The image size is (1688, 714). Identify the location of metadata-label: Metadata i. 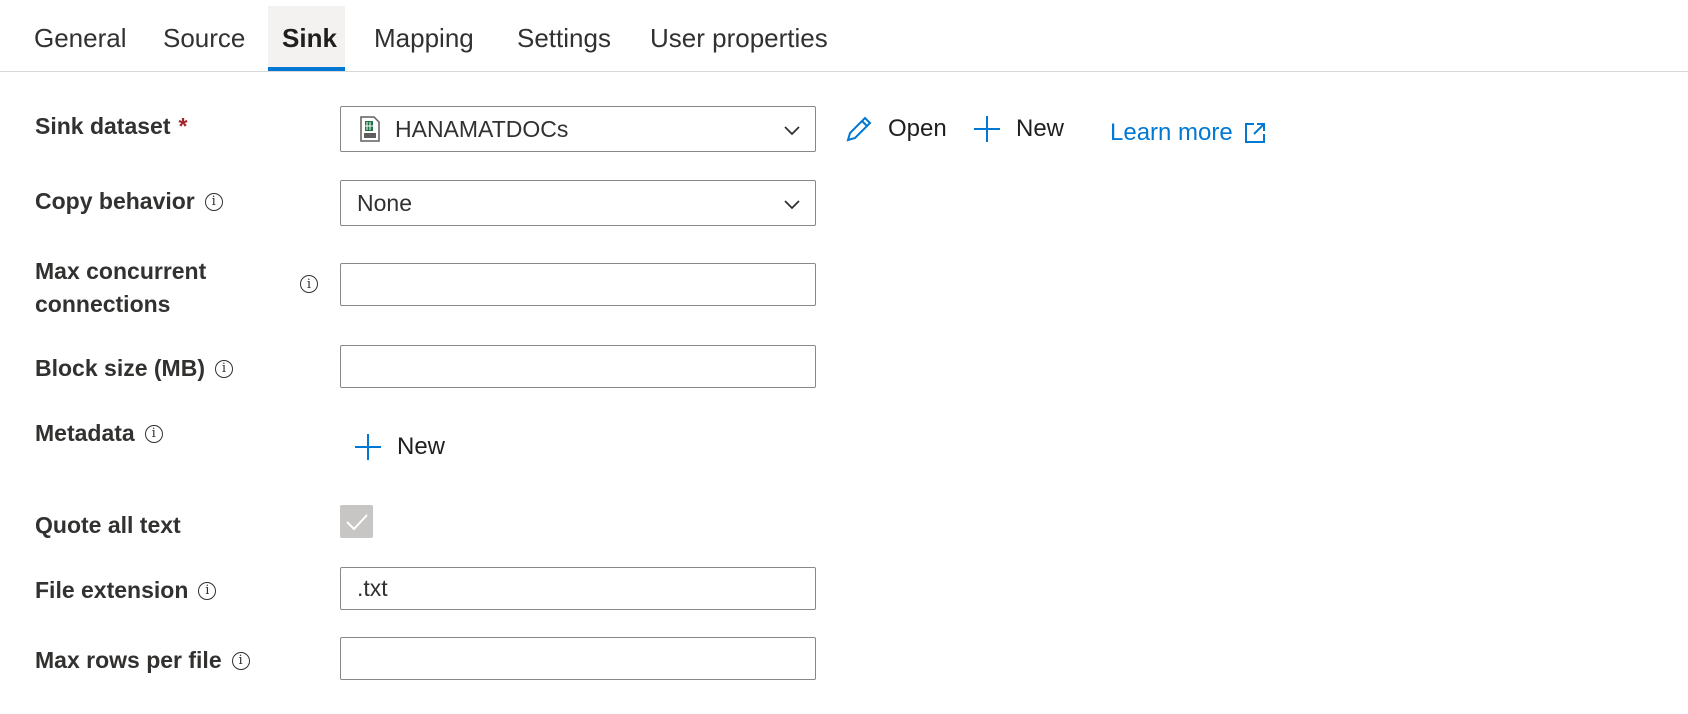
(99, 433).